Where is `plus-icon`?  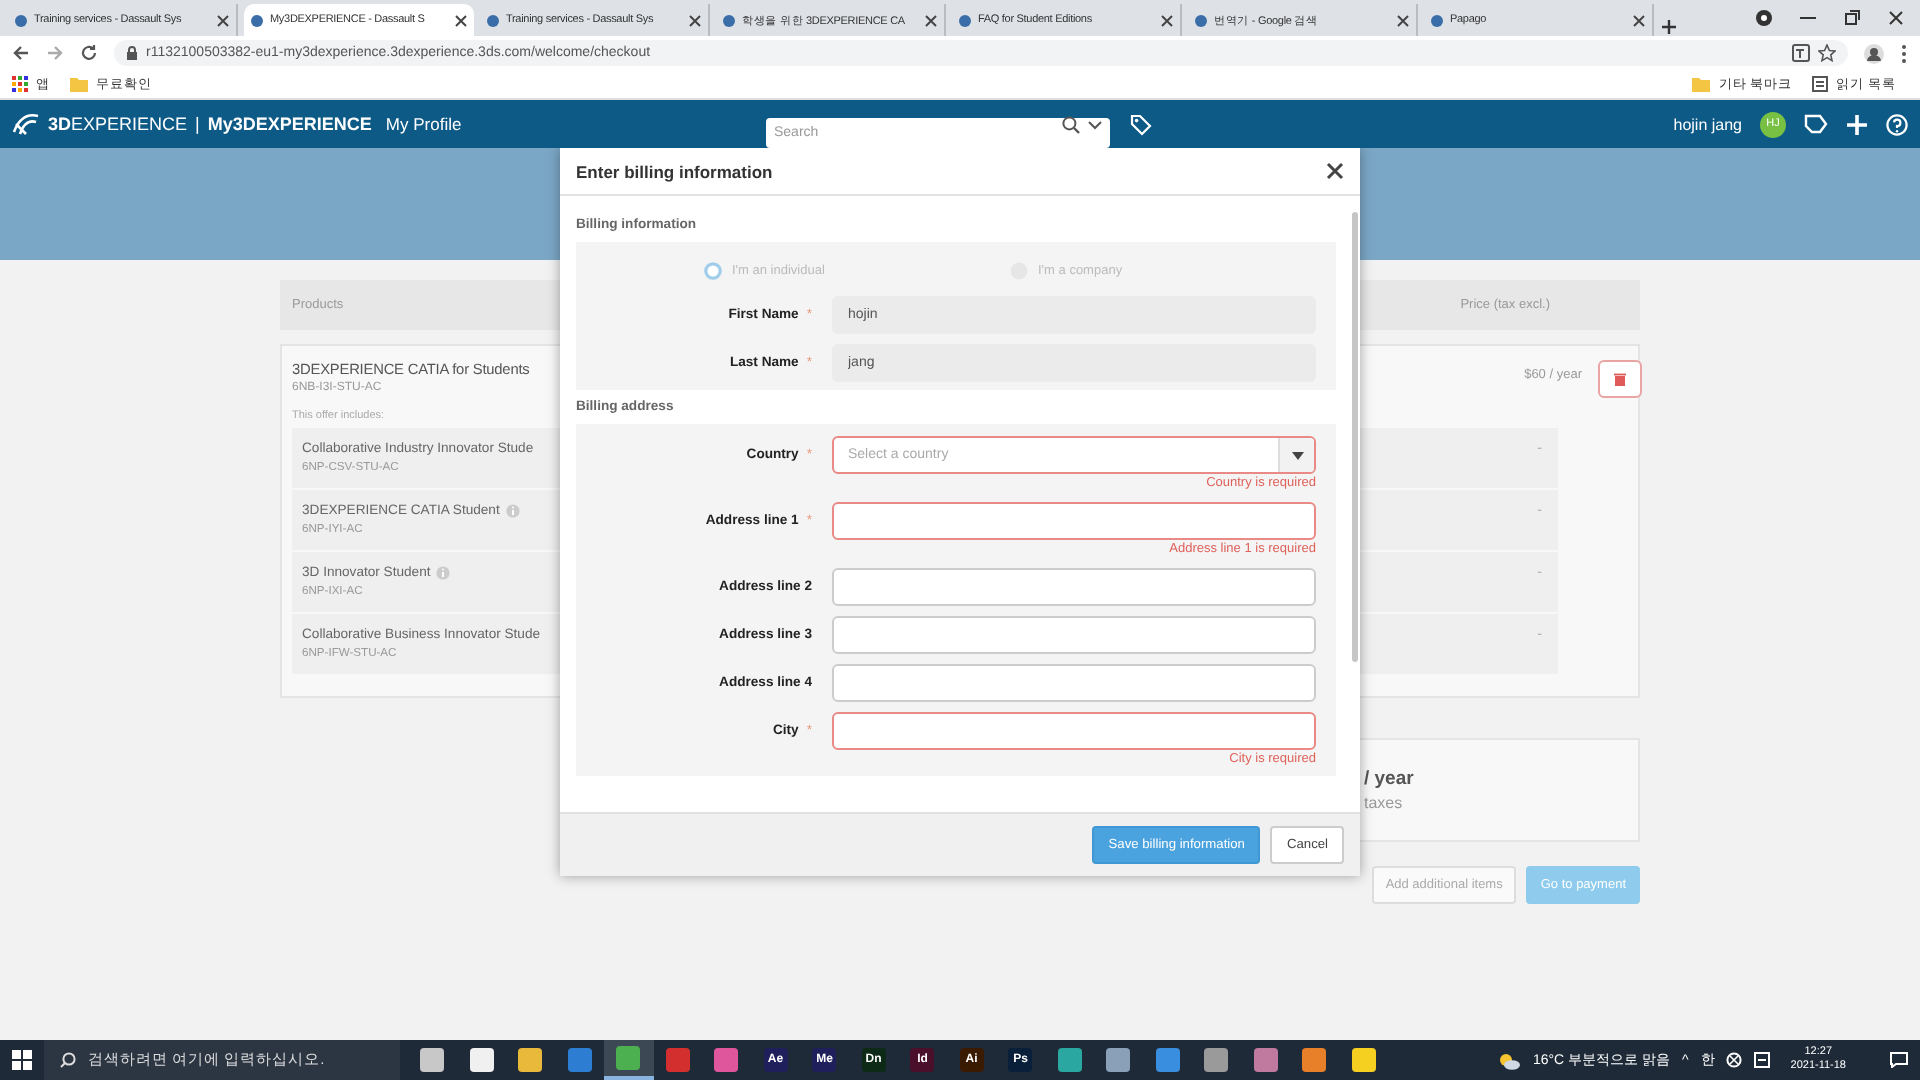 plus-icon is located at coordinates (1857, 124).